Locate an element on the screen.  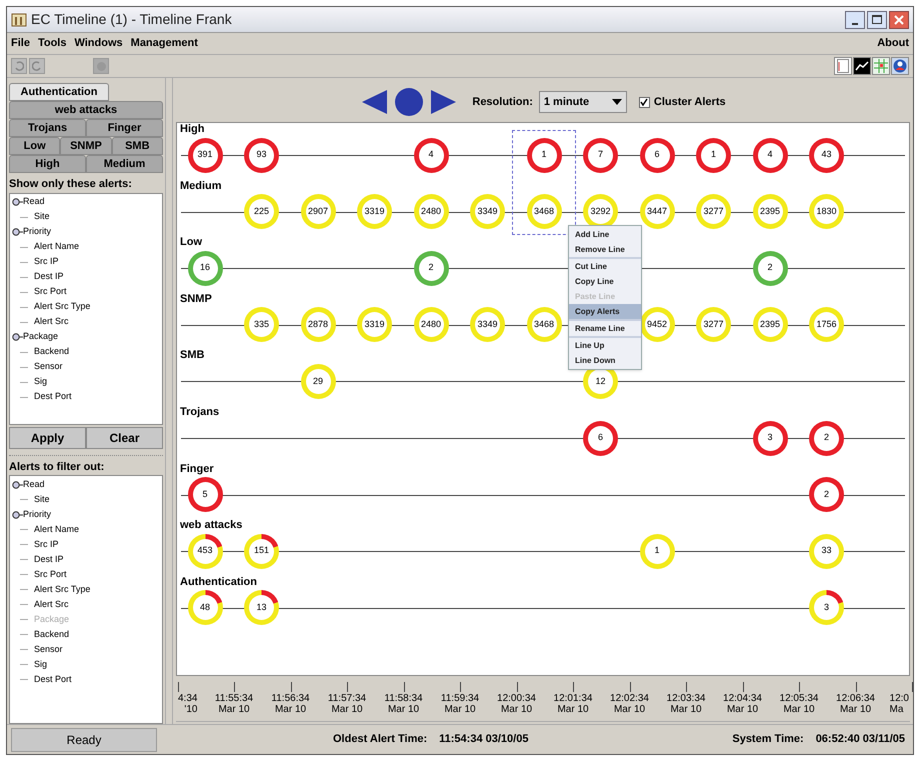
next-button is located at coordinates (444, 102).